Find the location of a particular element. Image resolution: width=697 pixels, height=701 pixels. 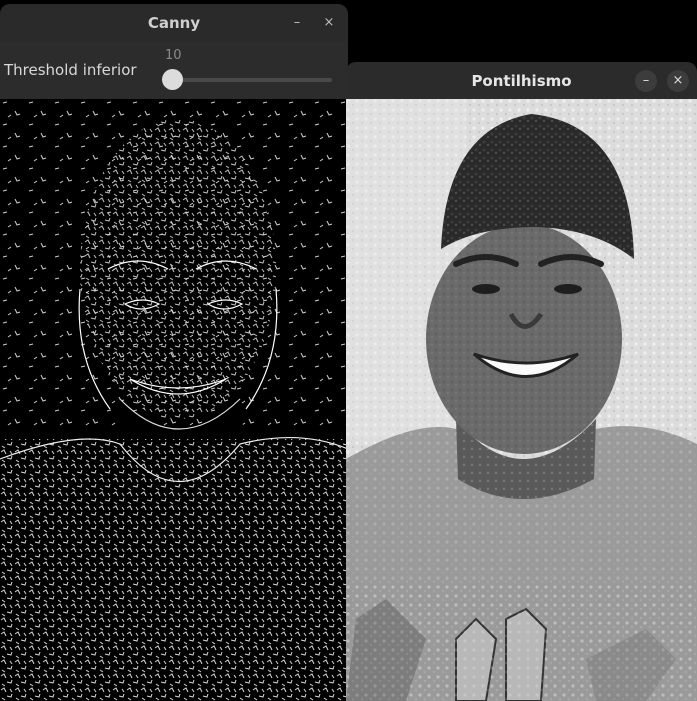

canny-titlebar: Canny – × is located at coordinates (174, 22).